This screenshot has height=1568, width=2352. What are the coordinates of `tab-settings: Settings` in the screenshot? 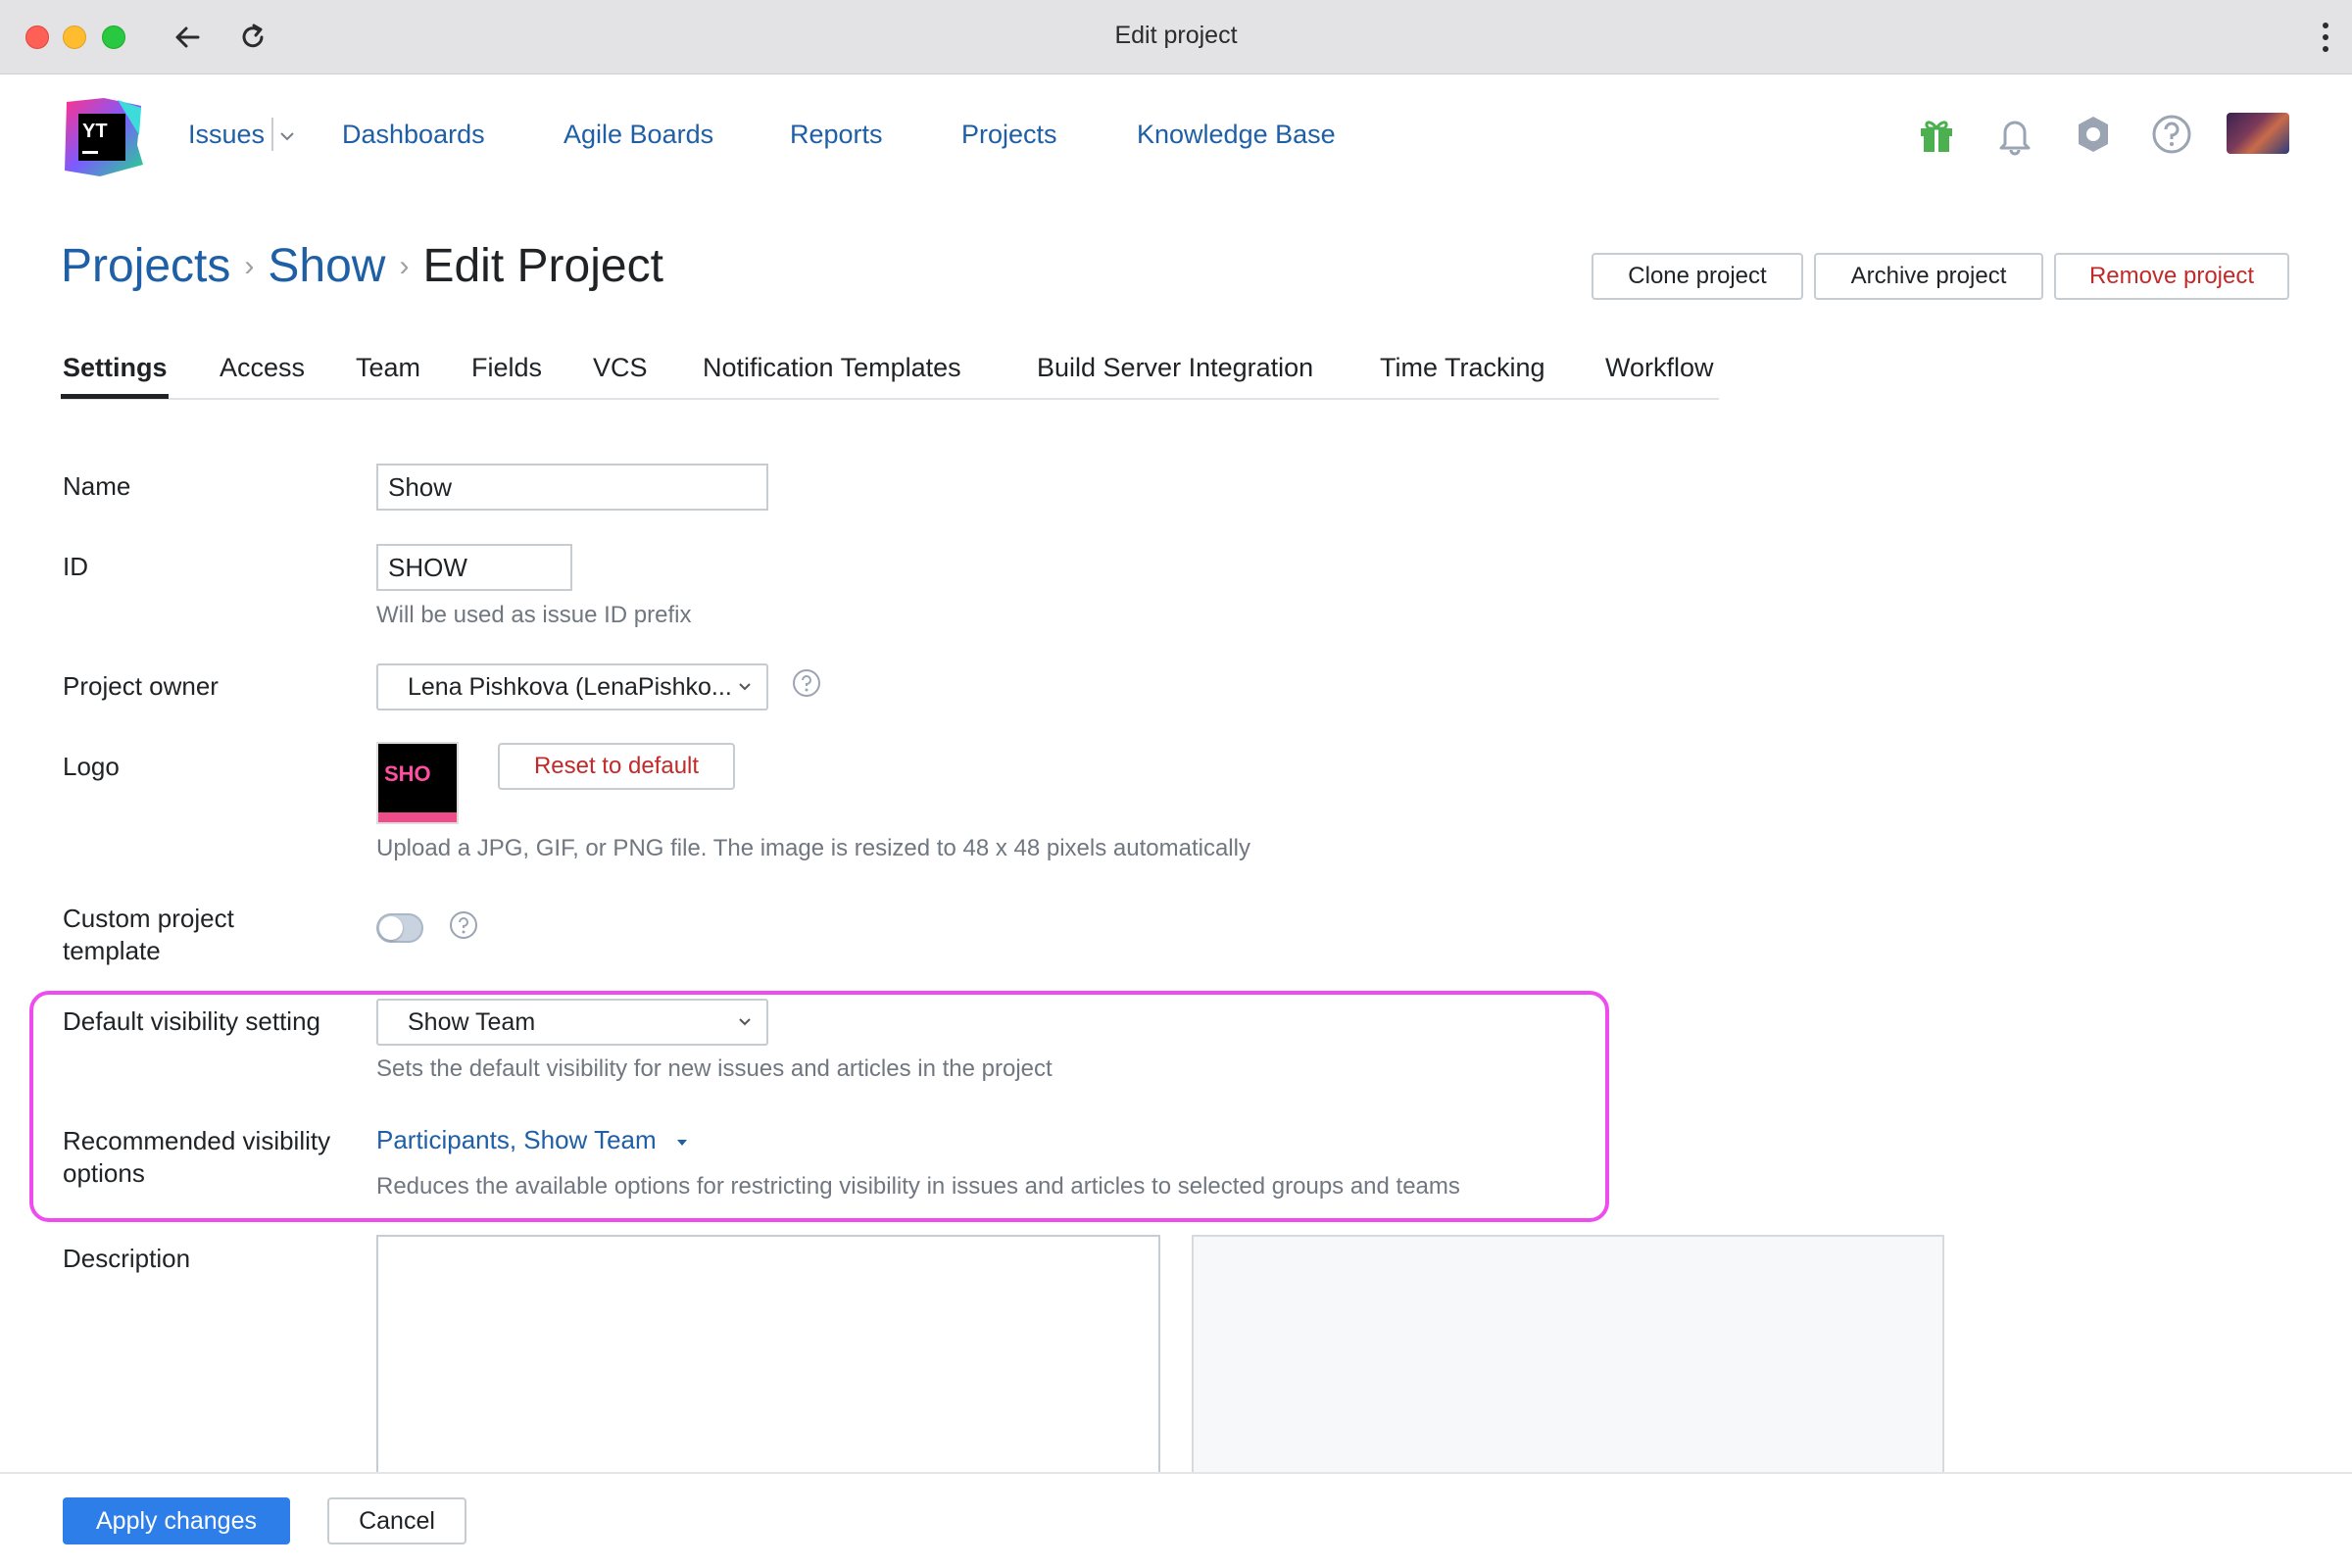 It's located at (115, 368).